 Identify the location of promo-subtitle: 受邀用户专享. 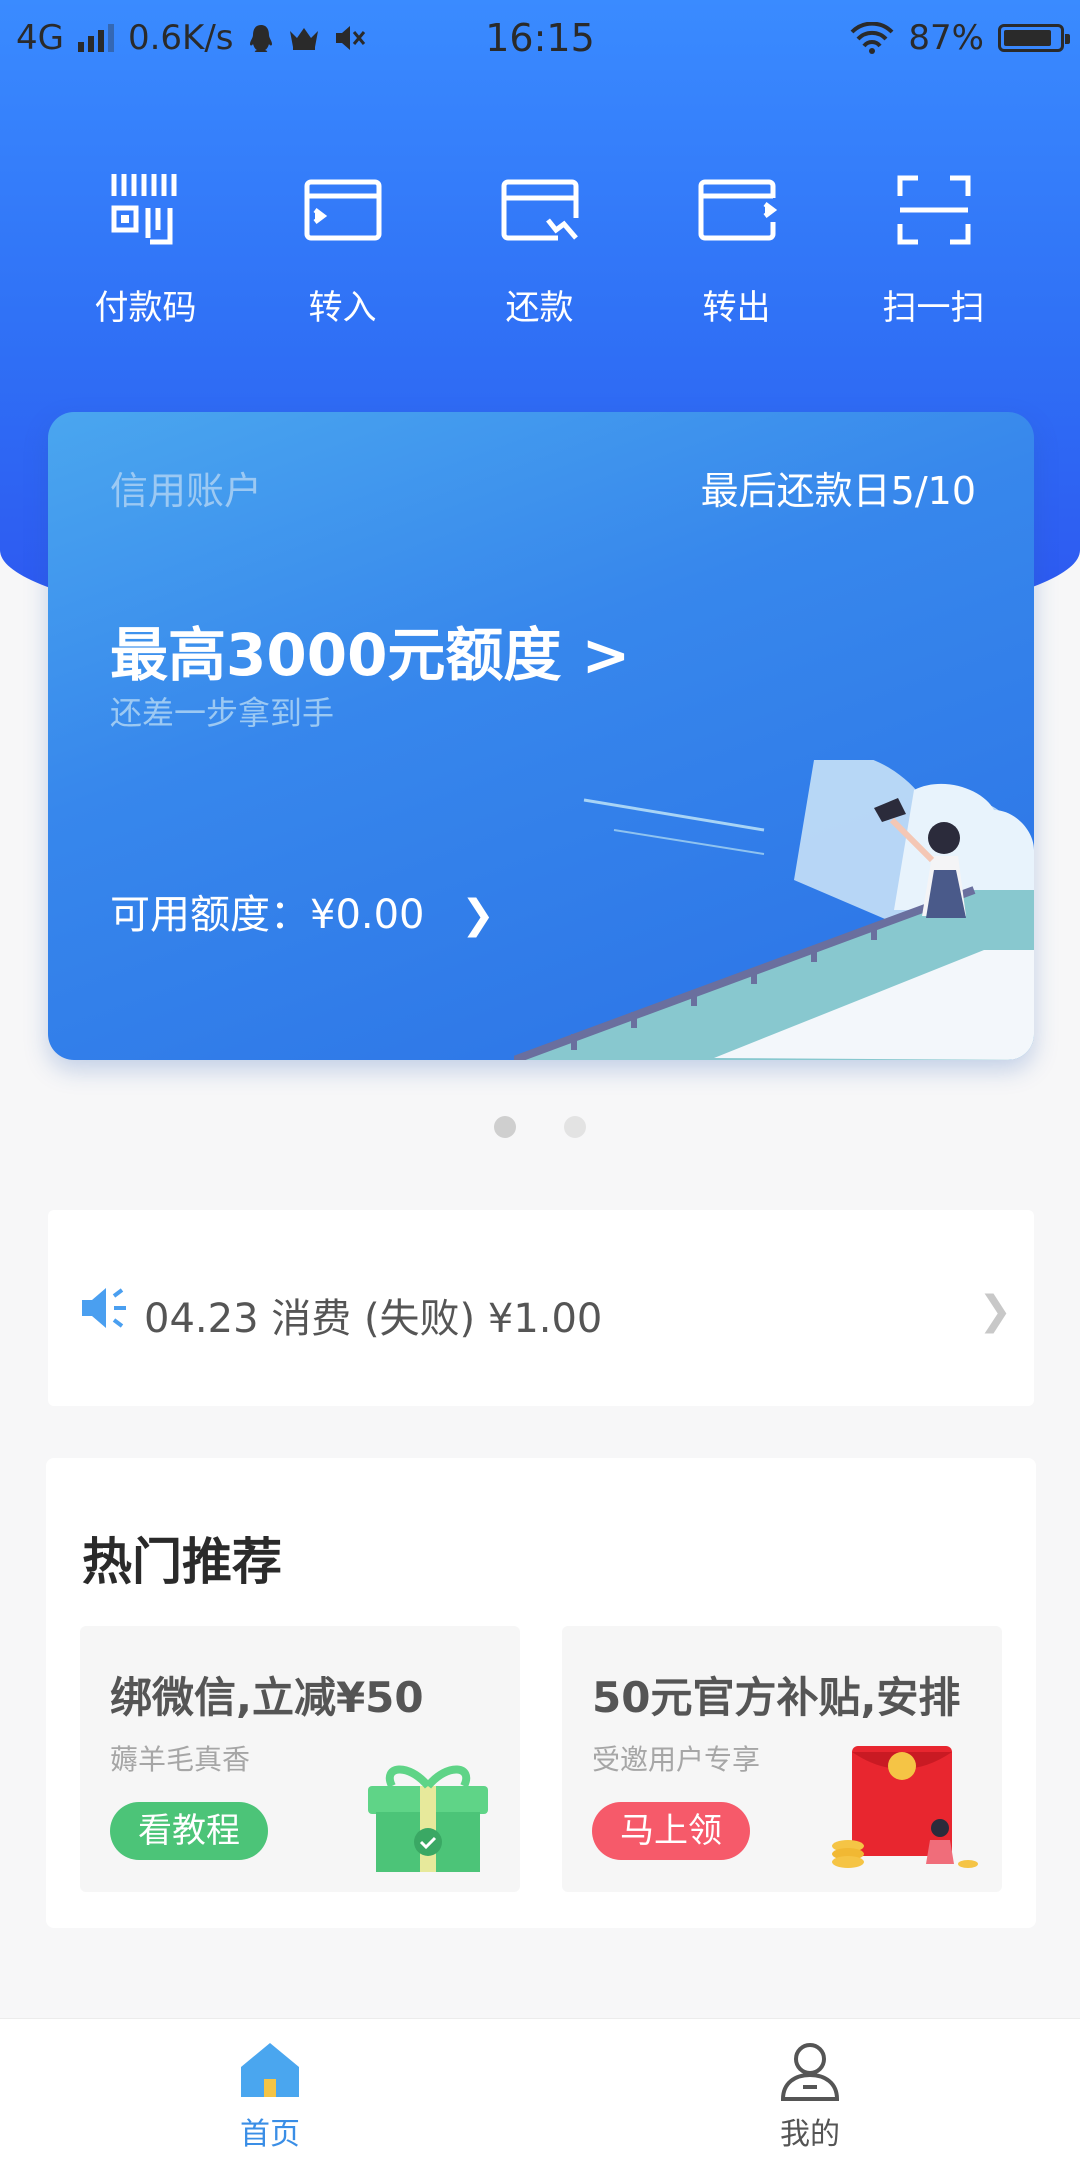
(676, 1759).